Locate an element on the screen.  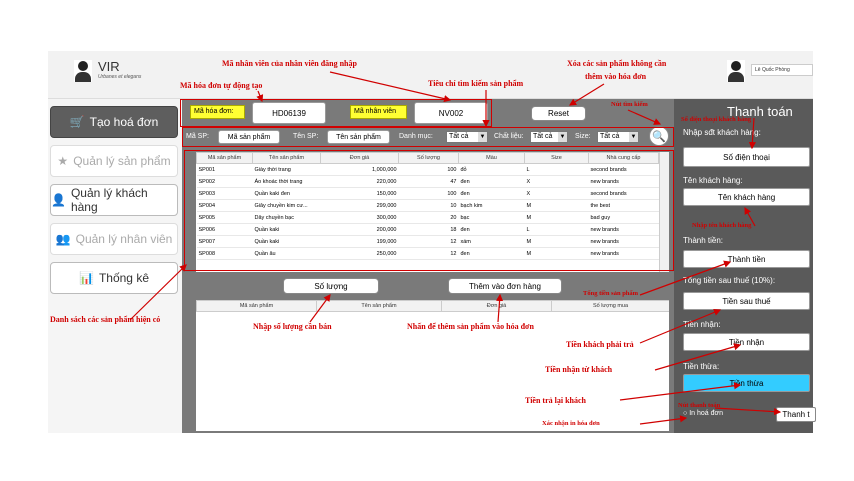
annotation-pay-button: Nút thanh toán is located at coordinates (699, 405).